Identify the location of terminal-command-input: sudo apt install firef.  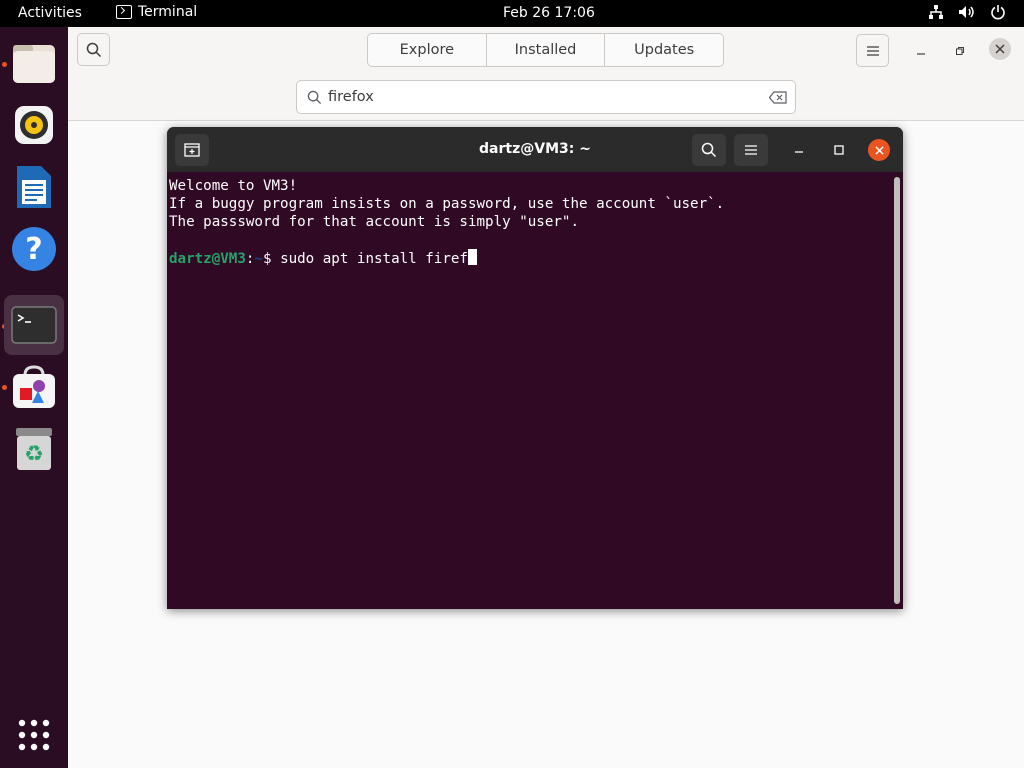
(374, 259).